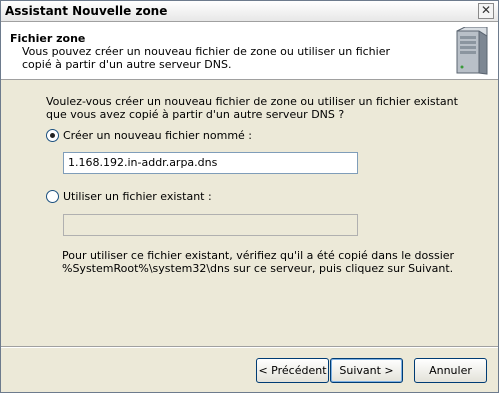 The height and width of the screenshot is (393, 499). I want to click on page-title: Fichier zone, so click(48, 38).